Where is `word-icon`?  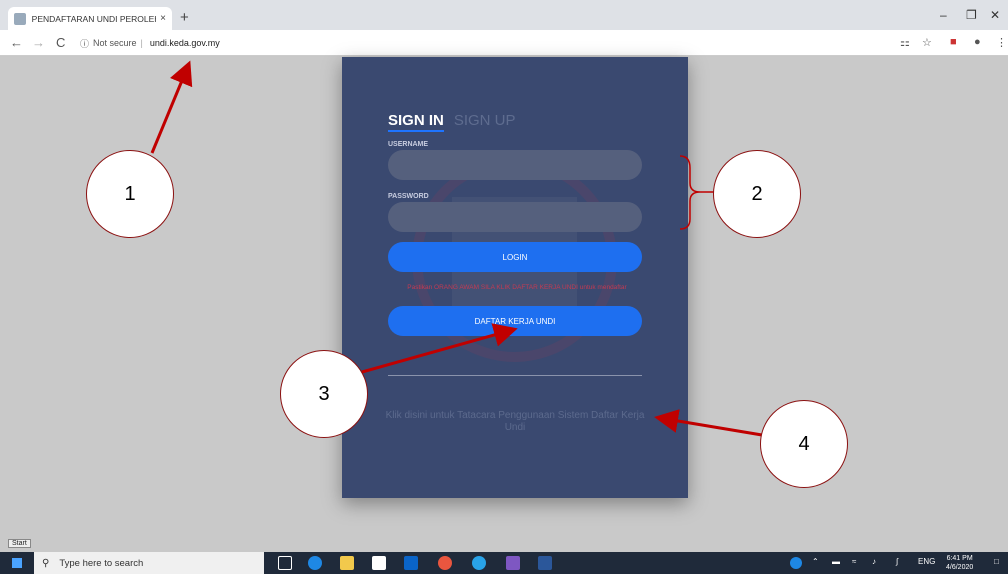 word-icon is located at coordinates (545, 563).